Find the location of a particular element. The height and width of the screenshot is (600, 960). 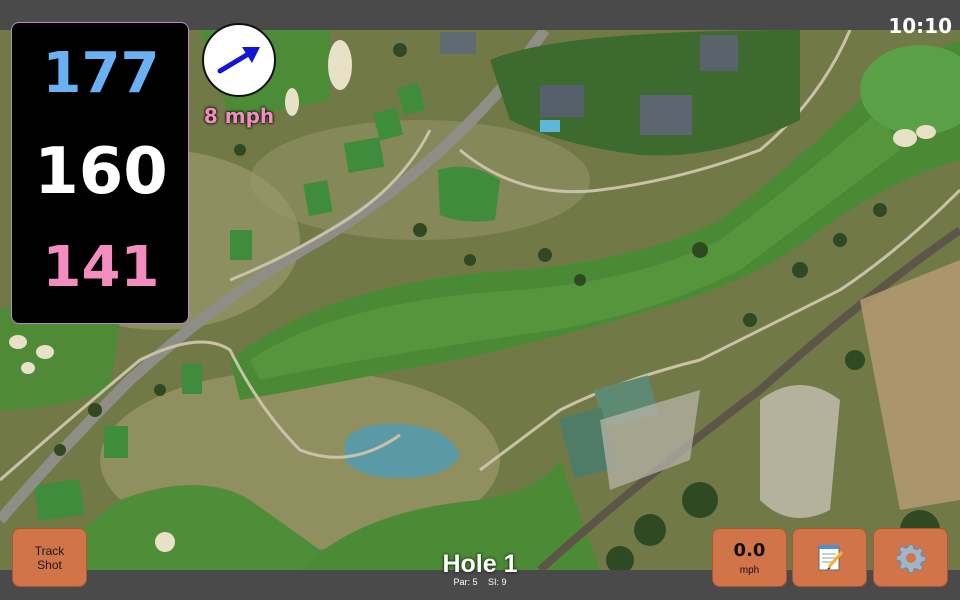

hole-info: Par: 5 SI: 9 is located at coordinates (480, 582).